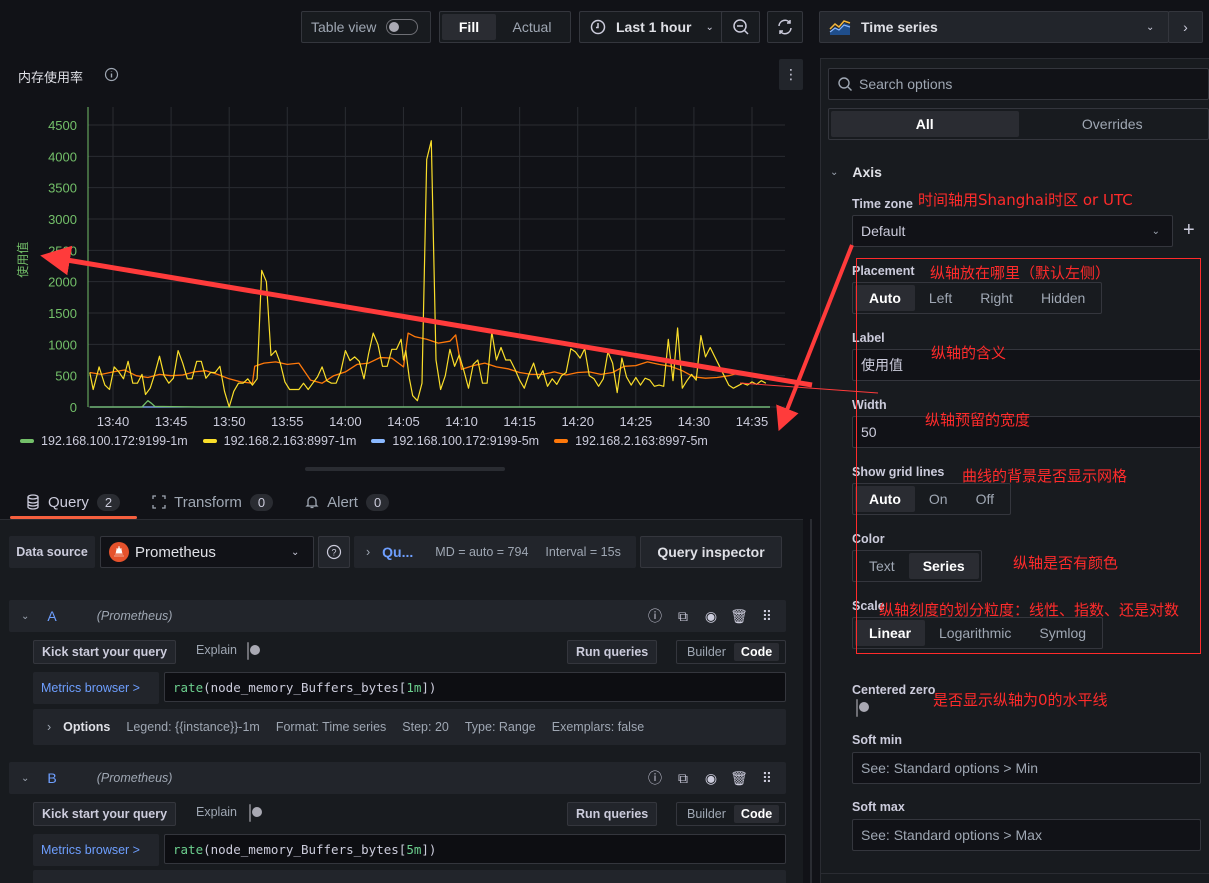 This screenshot has width=1209, height=883. What do you see at coordinates (209, 441) in the screenshot?
I see `legend-swatch` at bounding box center [209, 441].